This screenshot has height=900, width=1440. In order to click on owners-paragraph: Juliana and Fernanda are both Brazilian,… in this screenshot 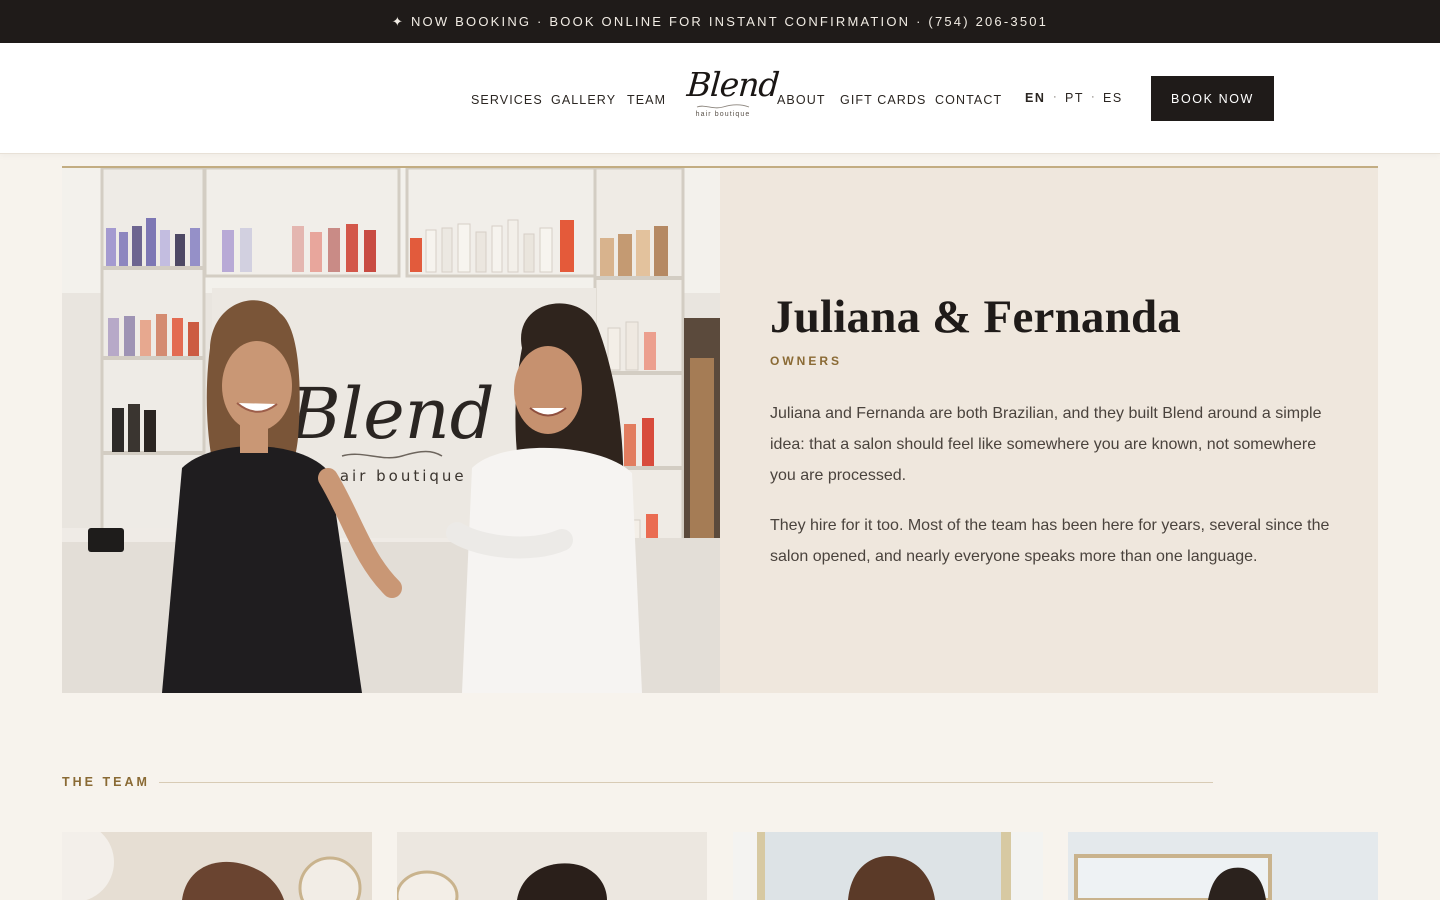, I will do `click(1046, 444)`.